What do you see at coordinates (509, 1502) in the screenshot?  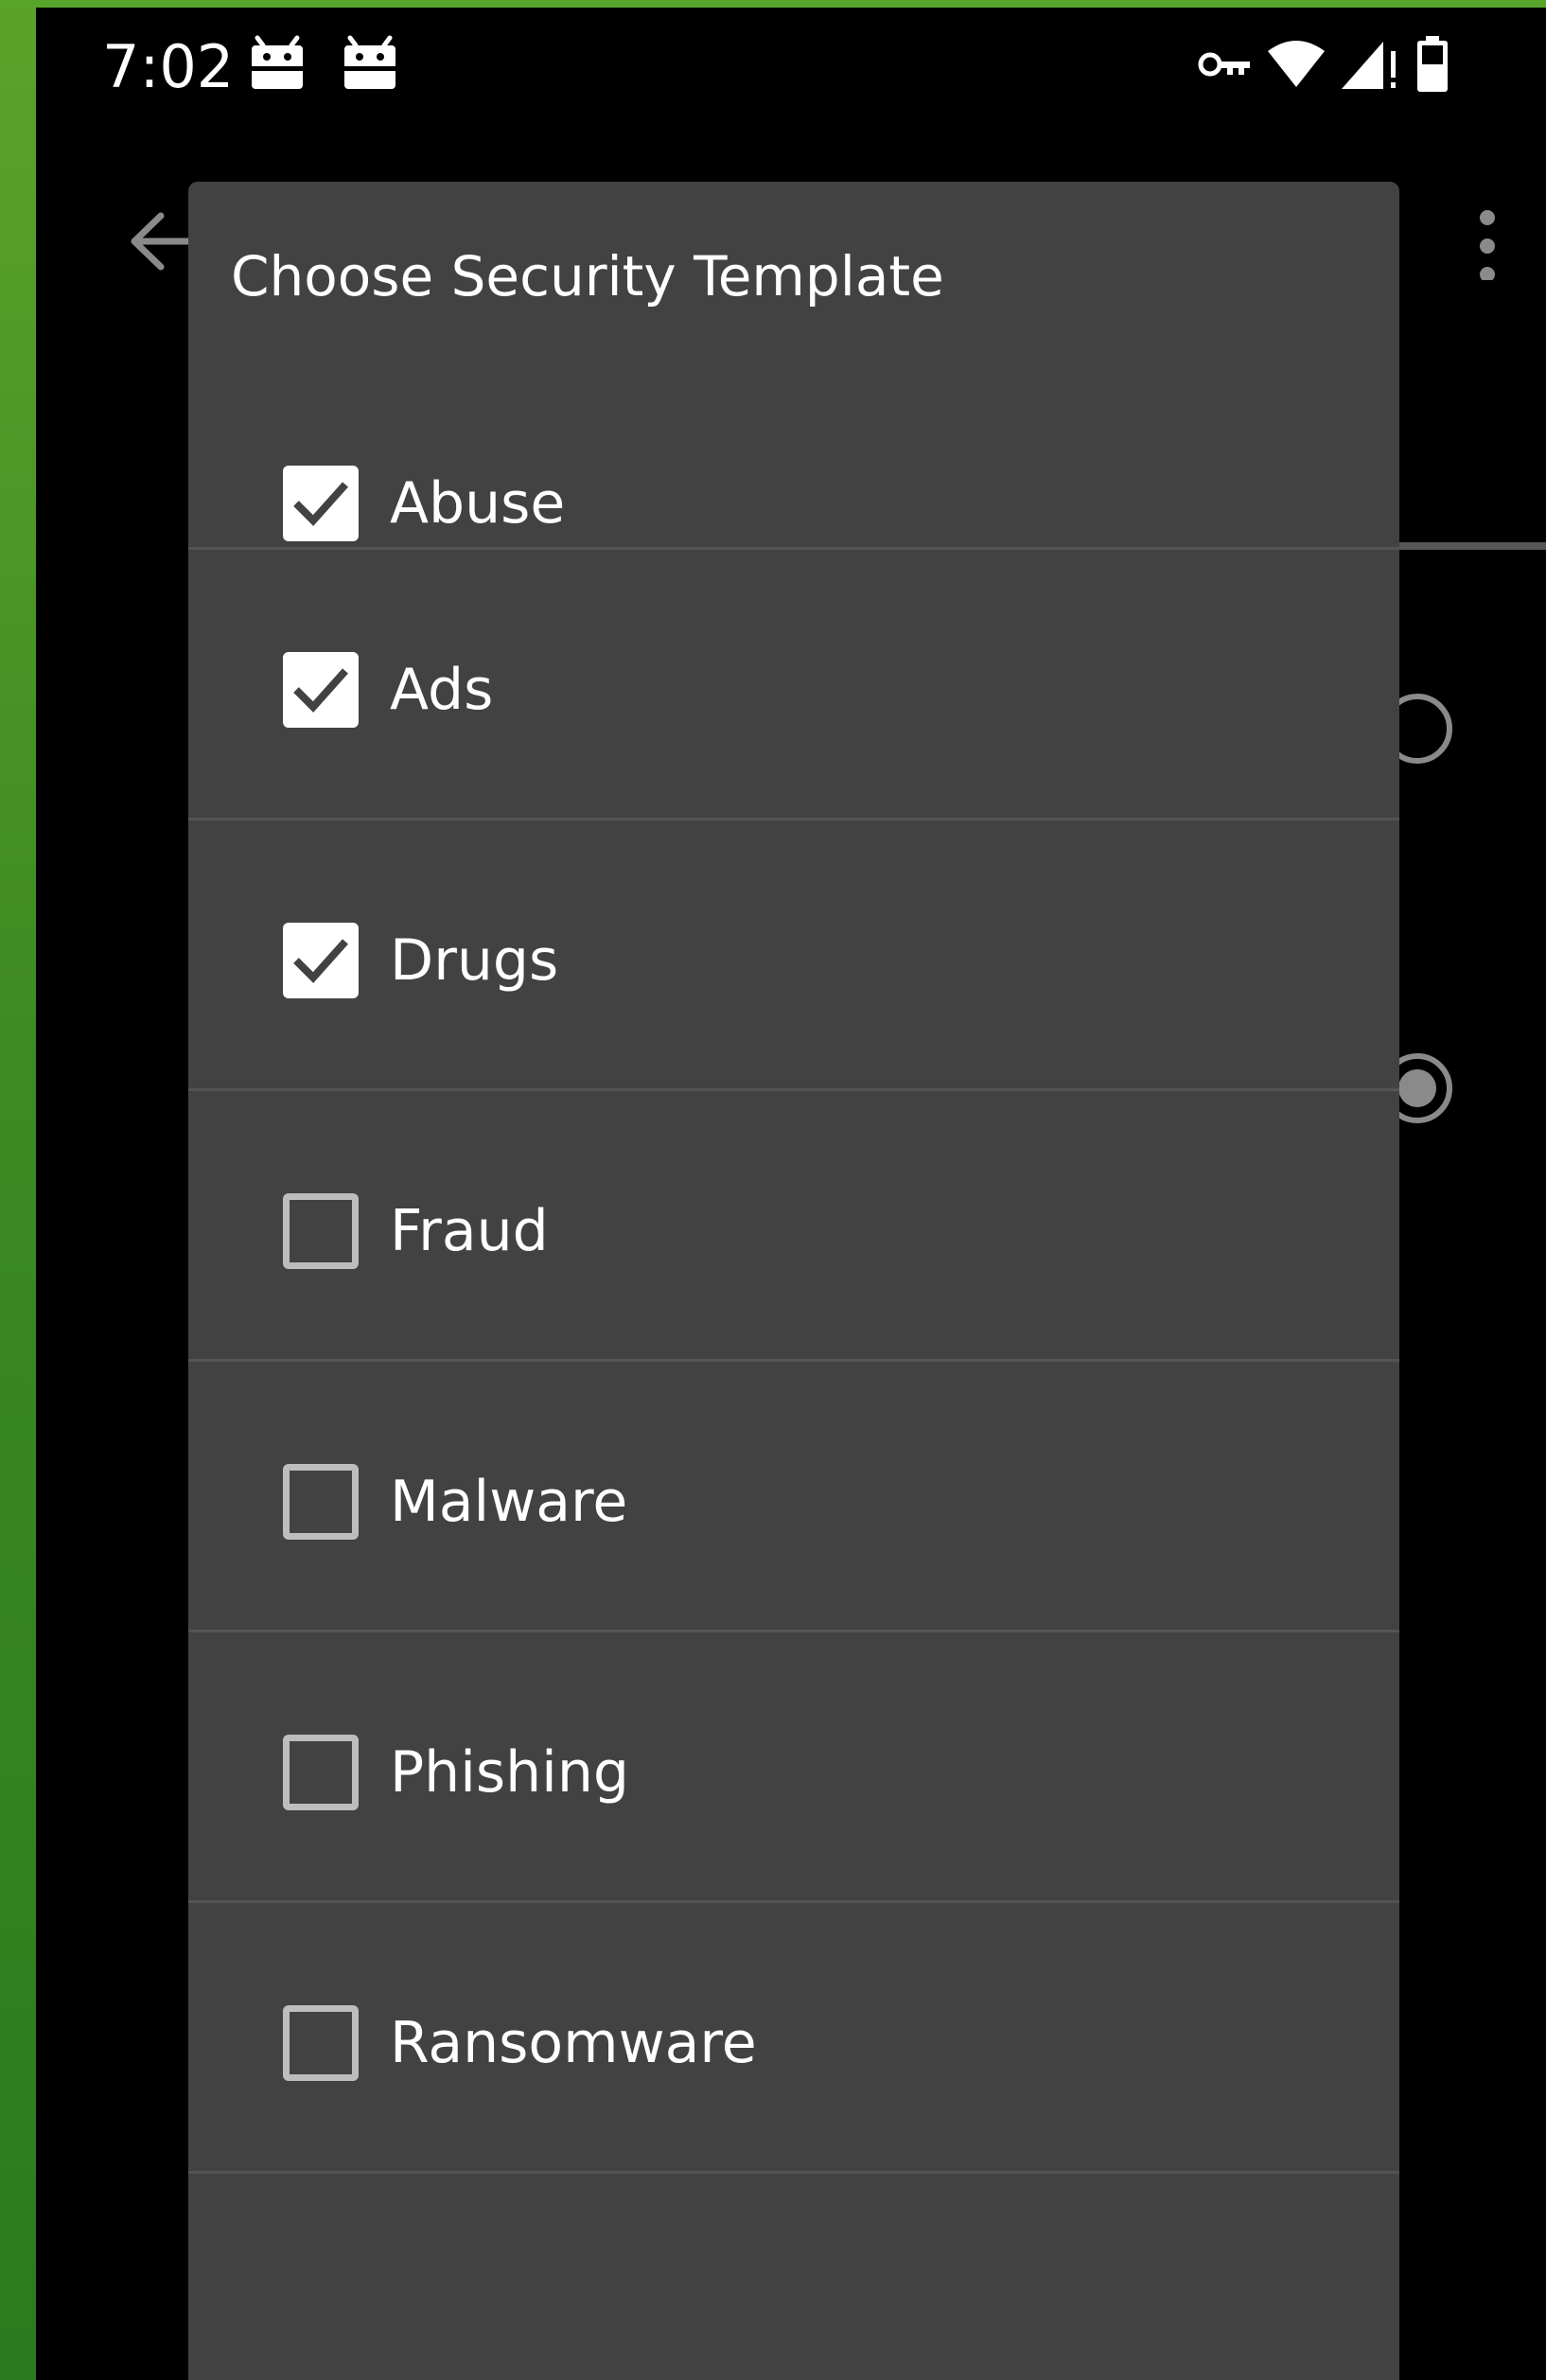 I see `option-label: Malware` at bounding box center [509, 1502].